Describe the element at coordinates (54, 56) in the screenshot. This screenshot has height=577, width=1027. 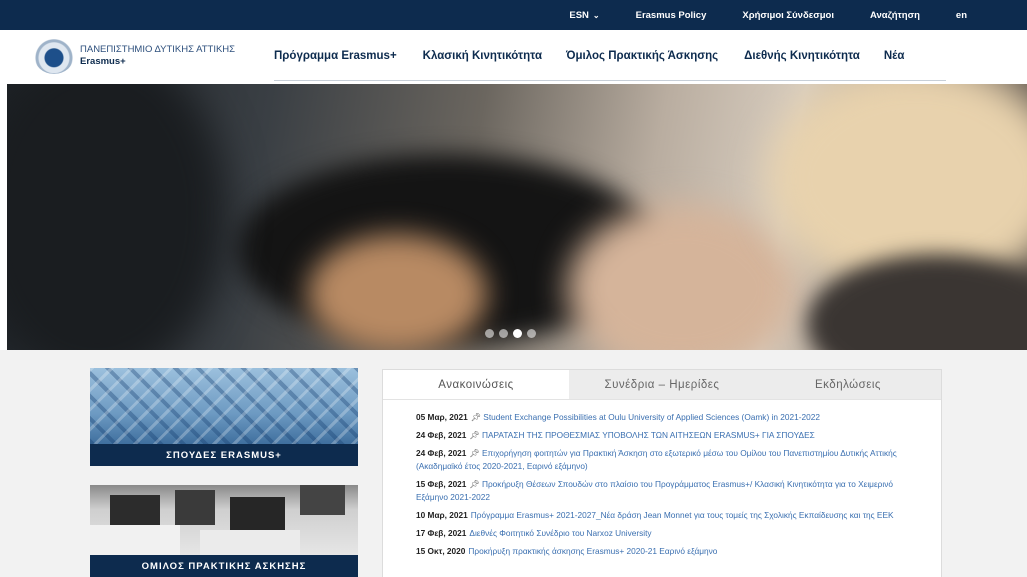
I see `university-seal-icon` at that location.